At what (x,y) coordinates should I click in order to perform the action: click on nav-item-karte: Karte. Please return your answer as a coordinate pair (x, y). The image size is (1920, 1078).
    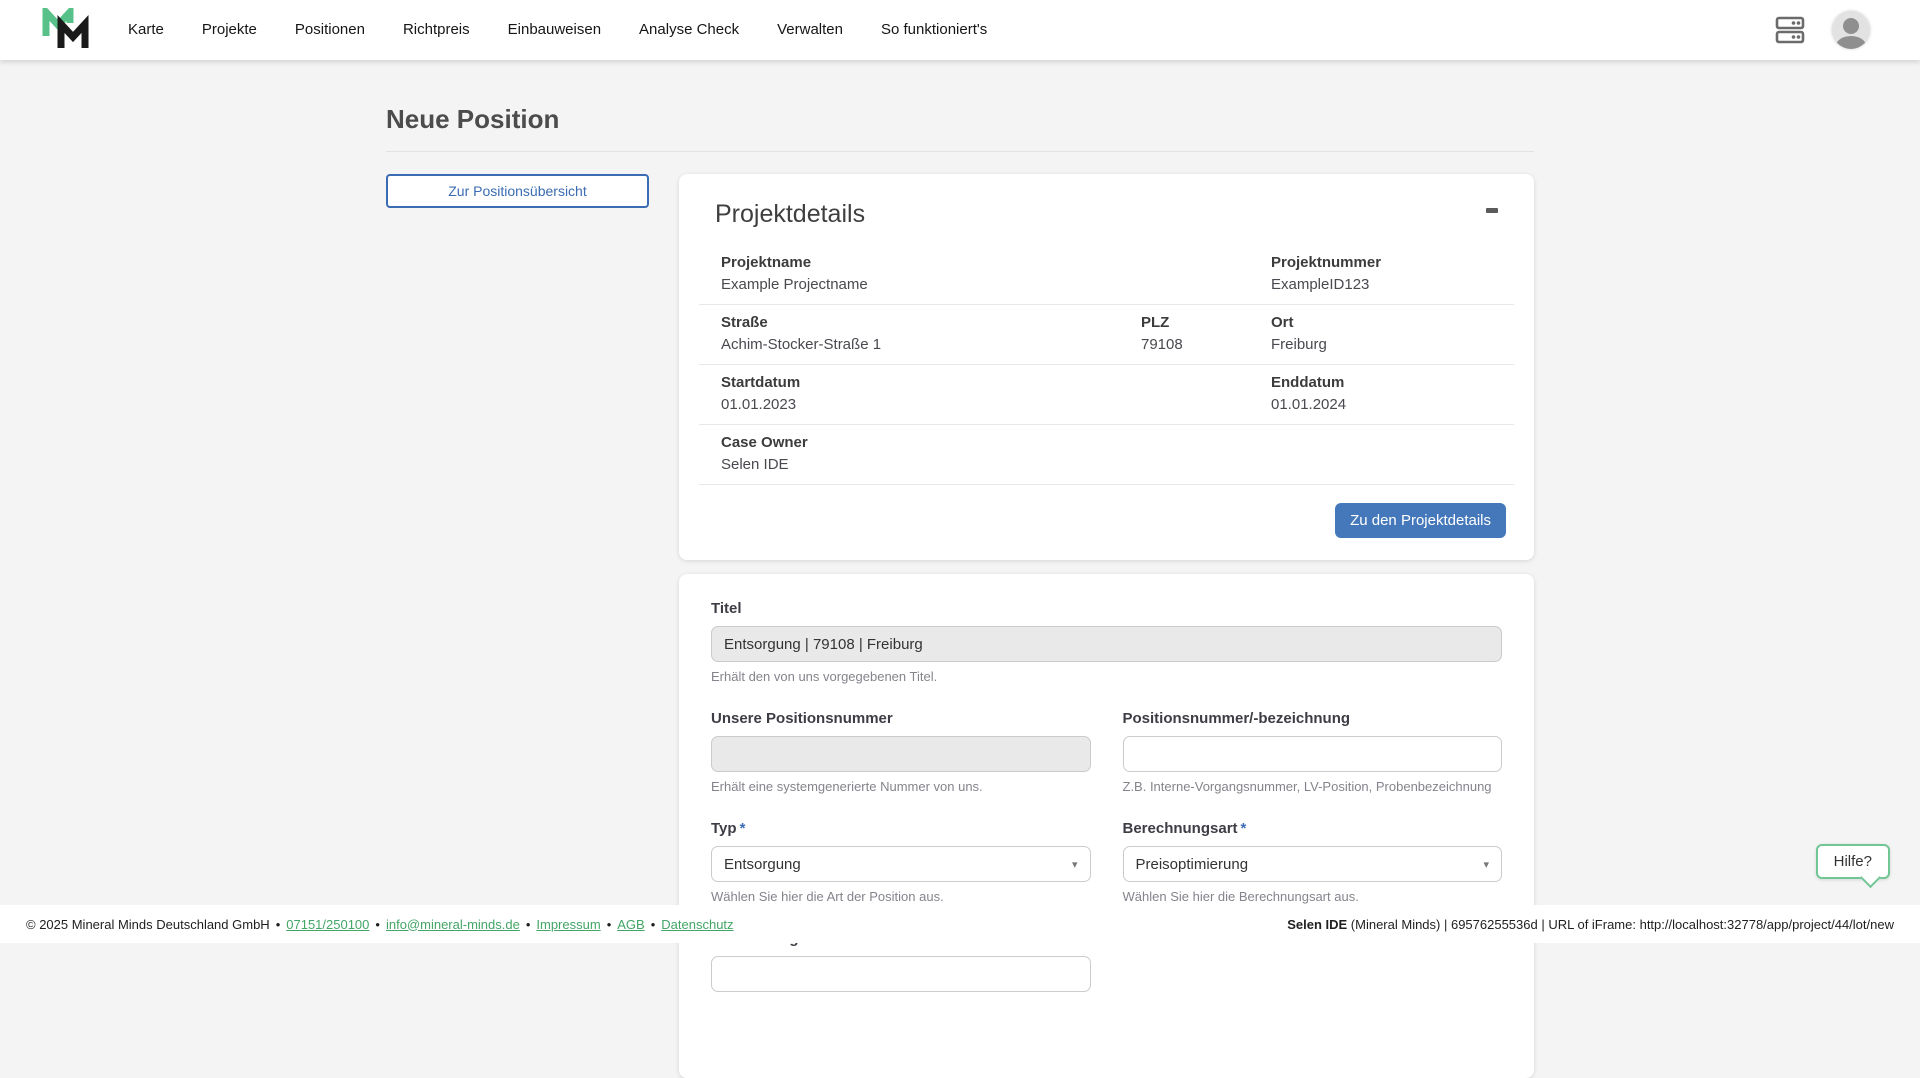
    Looking at the image, I should click on (146, 30).